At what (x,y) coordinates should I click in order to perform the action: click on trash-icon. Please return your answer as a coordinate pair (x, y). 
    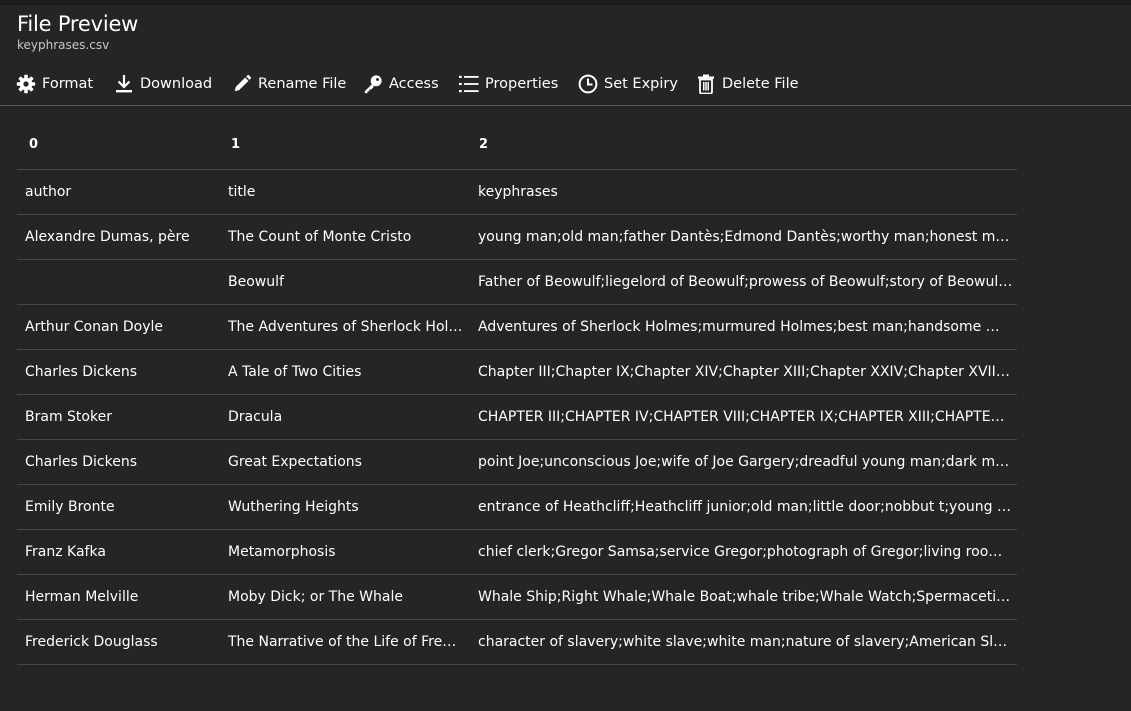
    Looking at the image, I should click on (706, 84).